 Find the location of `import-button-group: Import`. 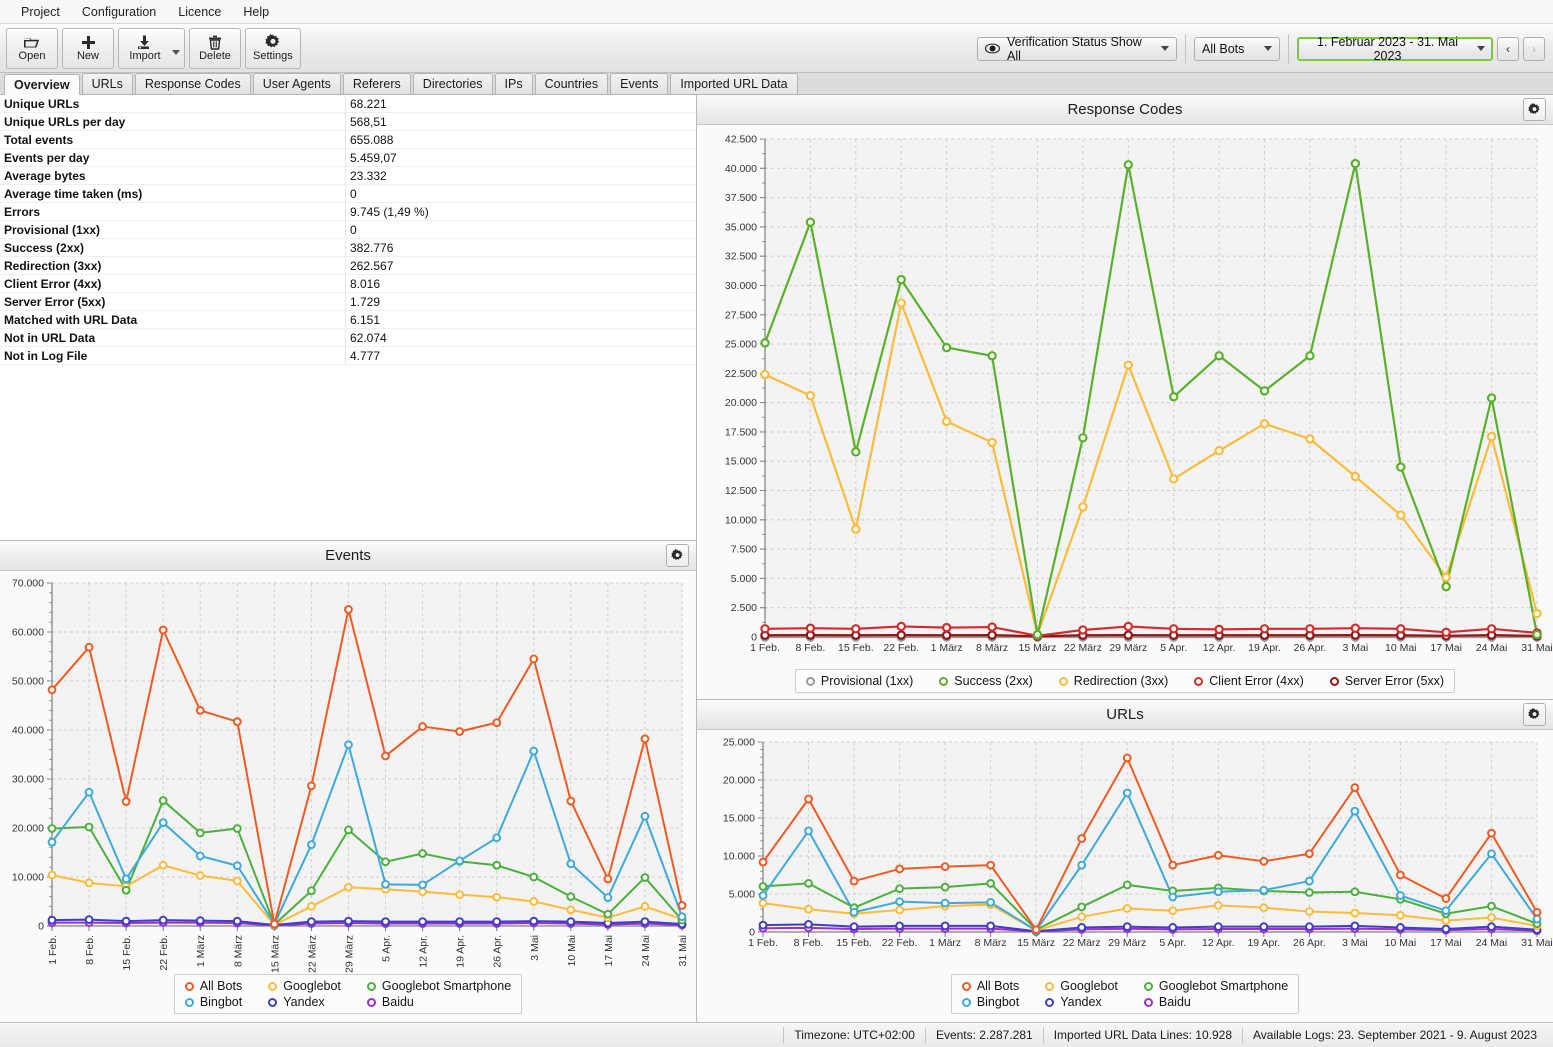

import-button-group: Import is located at coordinates (151, 48).